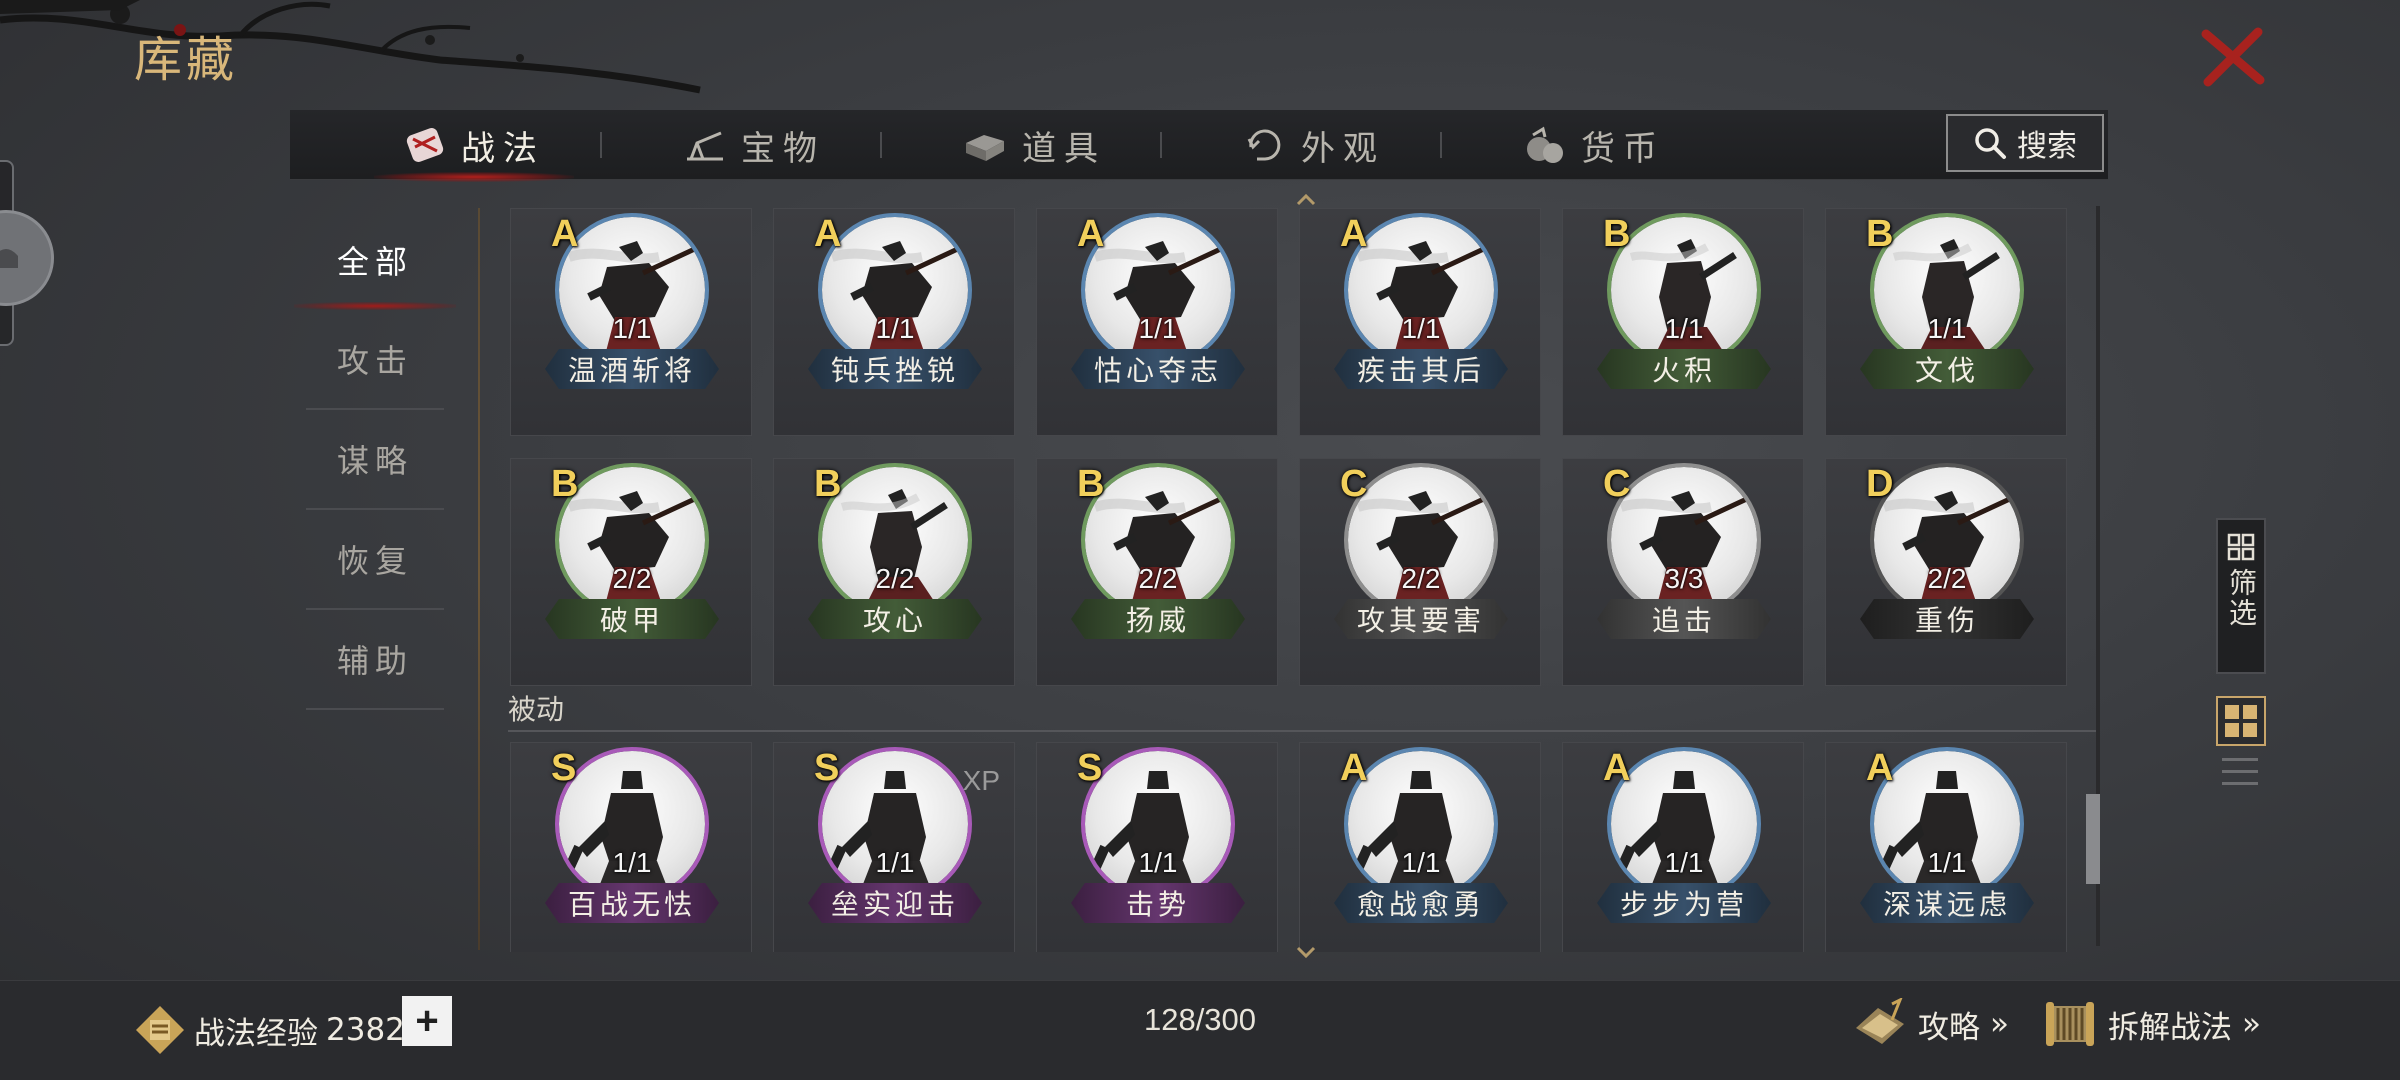 The width and height of the screenshot is (2400, 1080). What do you see at coordinates (1684, 578) in the screenshot?
I see `tactic-count: 3/3` at bounding box center [1684, 578].